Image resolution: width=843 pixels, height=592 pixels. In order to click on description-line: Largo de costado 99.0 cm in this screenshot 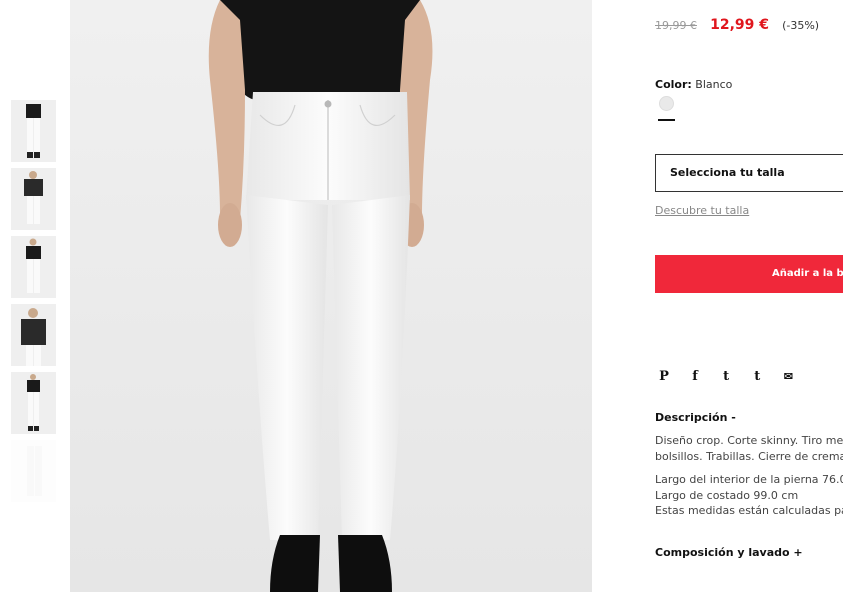, I will do `click(727, 495)`.